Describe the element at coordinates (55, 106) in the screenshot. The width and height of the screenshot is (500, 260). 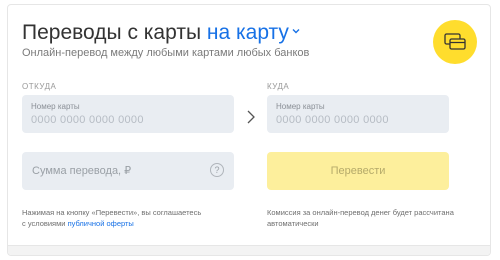
I see `from-card-label: Номер карты` at that location.